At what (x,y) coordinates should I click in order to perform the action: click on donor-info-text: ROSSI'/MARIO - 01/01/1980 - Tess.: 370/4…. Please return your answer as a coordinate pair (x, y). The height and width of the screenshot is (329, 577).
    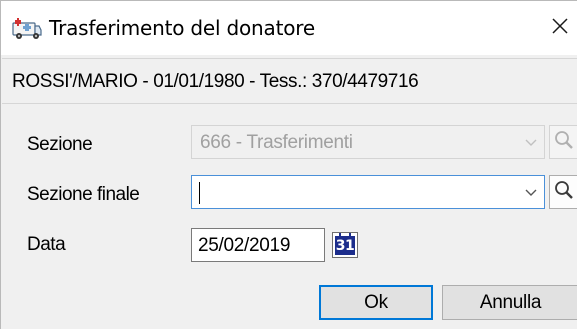
    Looking at the image, I should click on (215, 81).